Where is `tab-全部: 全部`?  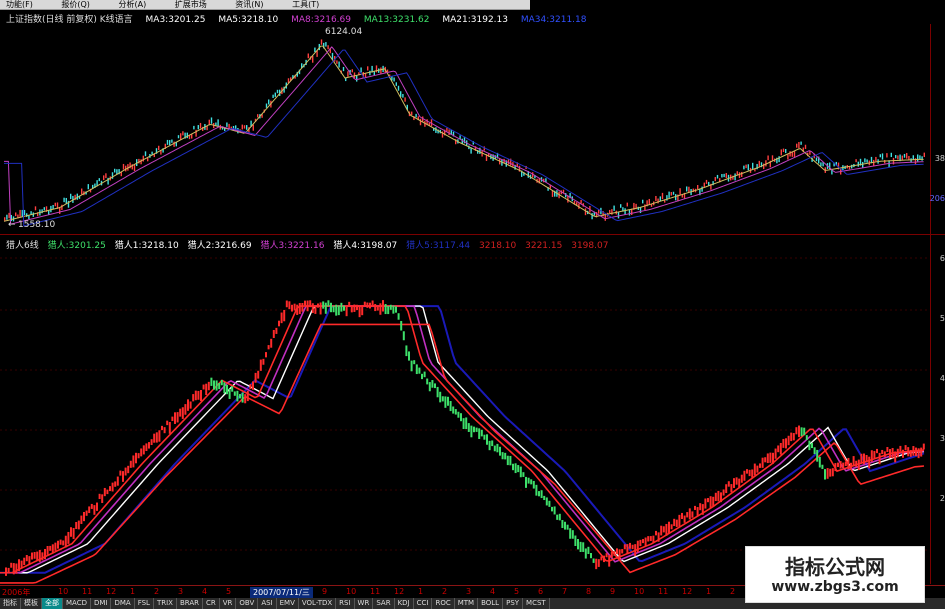
tab-全部: 全部 is located at coordinates (52, 603).